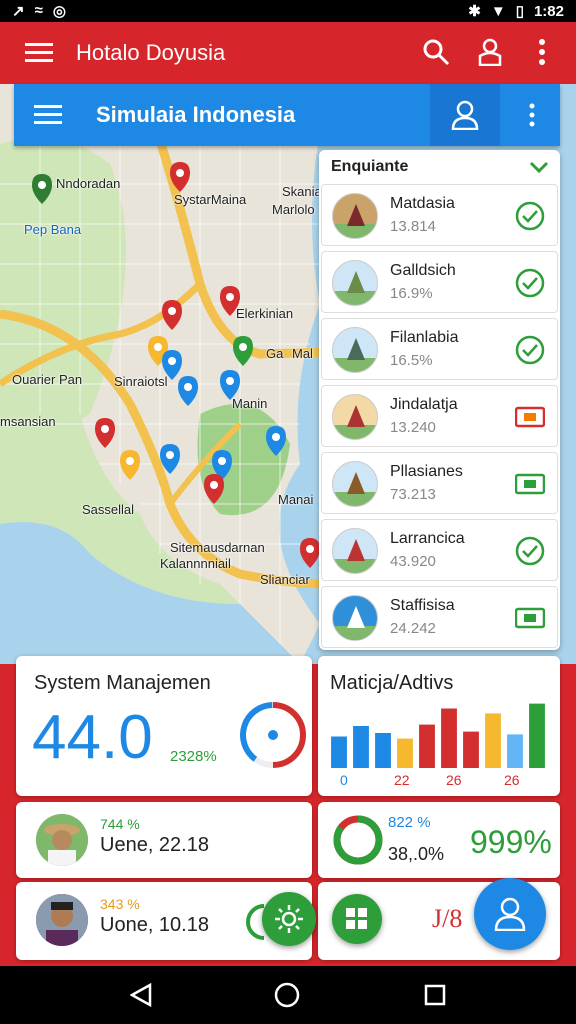  What do you see at coordinates (195, 563) in the screenshot?
I see `map-label: Kalannnniail` at bounding box center [195, 563].